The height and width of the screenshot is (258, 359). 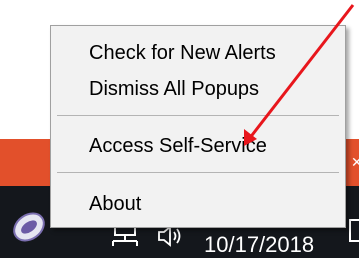 I want to click on notification-edge, so click(x=354, y=230).